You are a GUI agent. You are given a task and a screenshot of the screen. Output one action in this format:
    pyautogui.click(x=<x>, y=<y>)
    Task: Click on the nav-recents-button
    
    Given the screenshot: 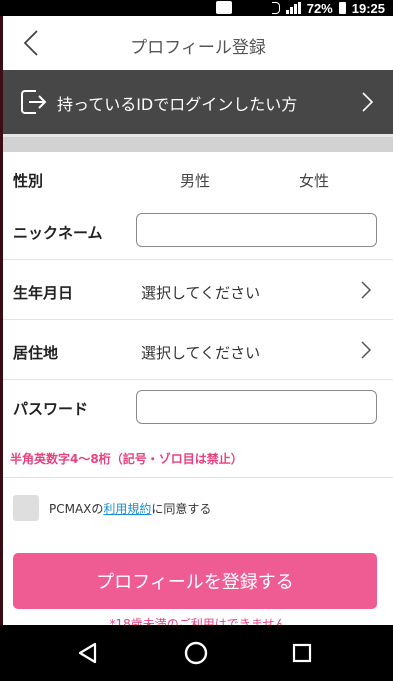 What is the action you would take?
    pyautogui.click(x=302, y=653)
    